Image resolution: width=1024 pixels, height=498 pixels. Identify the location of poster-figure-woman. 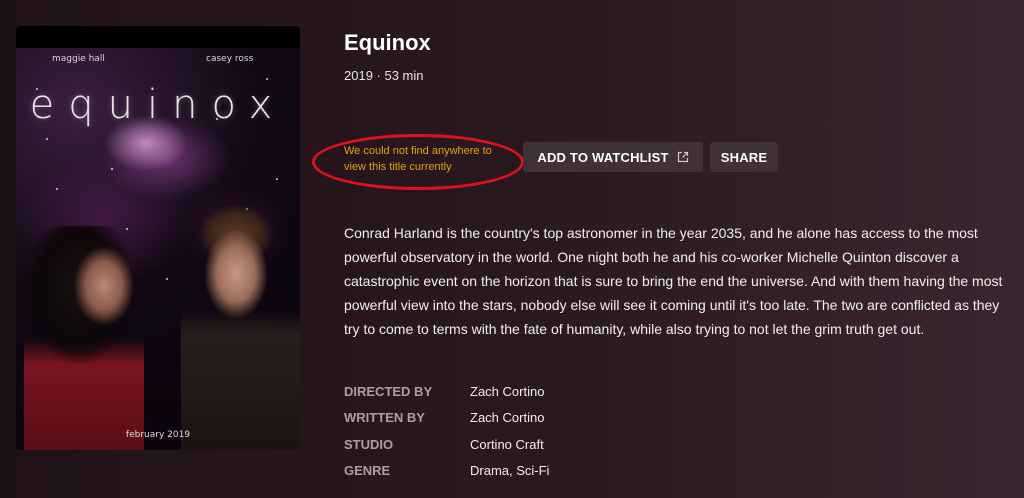
(84, 338).